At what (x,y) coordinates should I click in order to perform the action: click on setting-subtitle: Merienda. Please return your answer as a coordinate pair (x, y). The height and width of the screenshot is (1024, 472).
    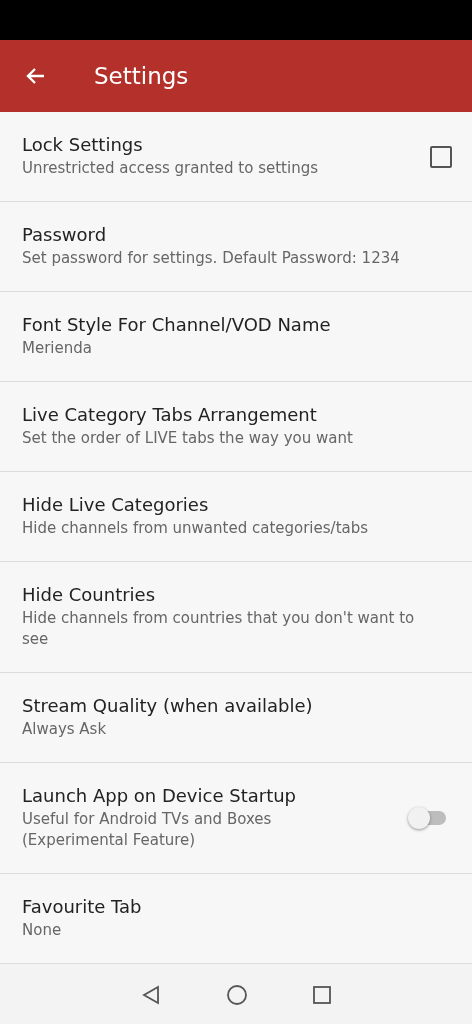
    Looking at the image, I should click on (57, 348).